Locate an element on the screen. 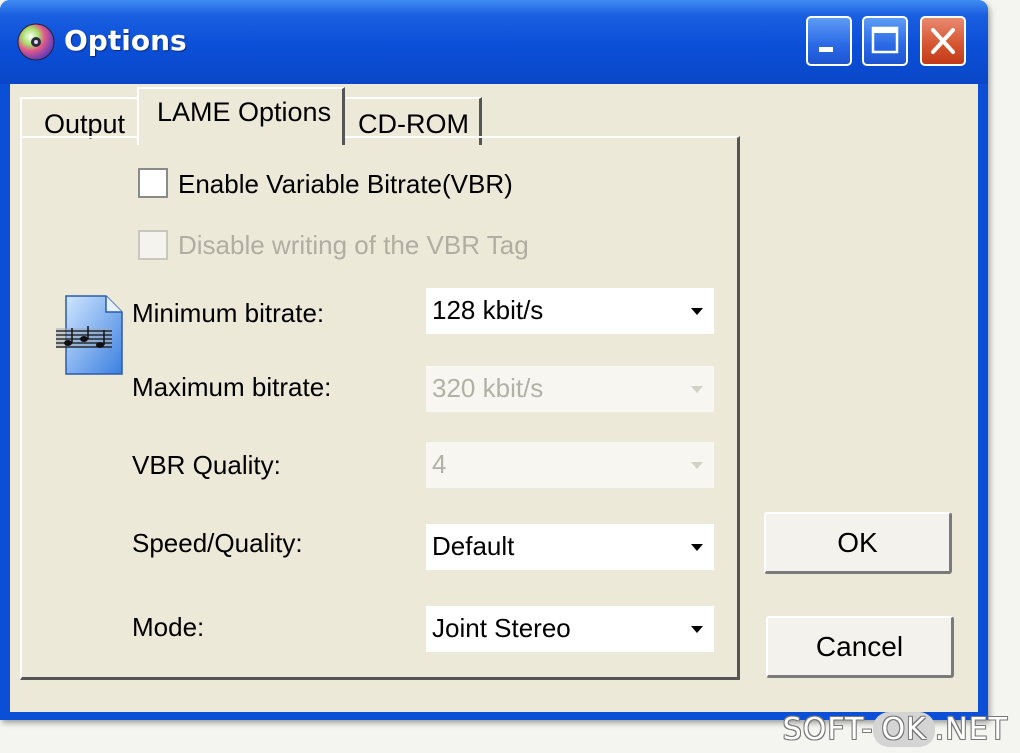  maximize-button is located at coordinates (885, 41).